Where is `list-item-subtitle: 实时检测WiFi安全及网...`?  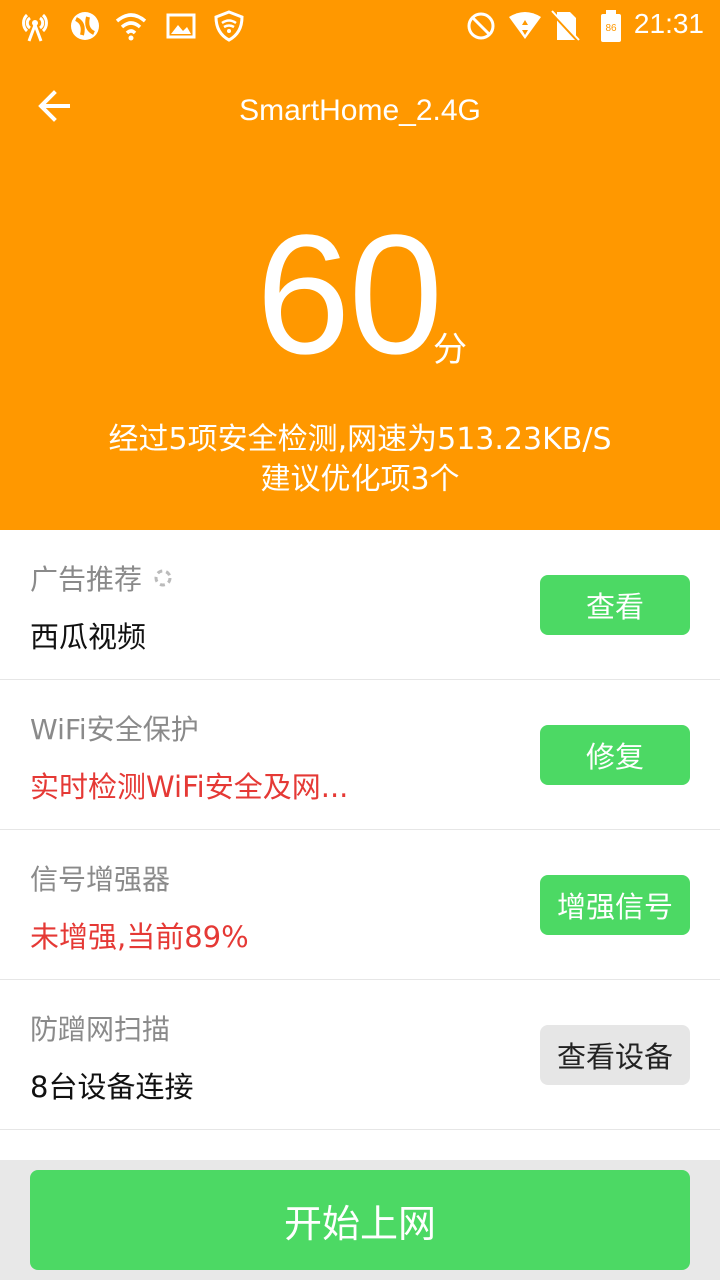
list-item-subtitle: 实时检测WiFi安全及网... is located at coordinates (189, 787).